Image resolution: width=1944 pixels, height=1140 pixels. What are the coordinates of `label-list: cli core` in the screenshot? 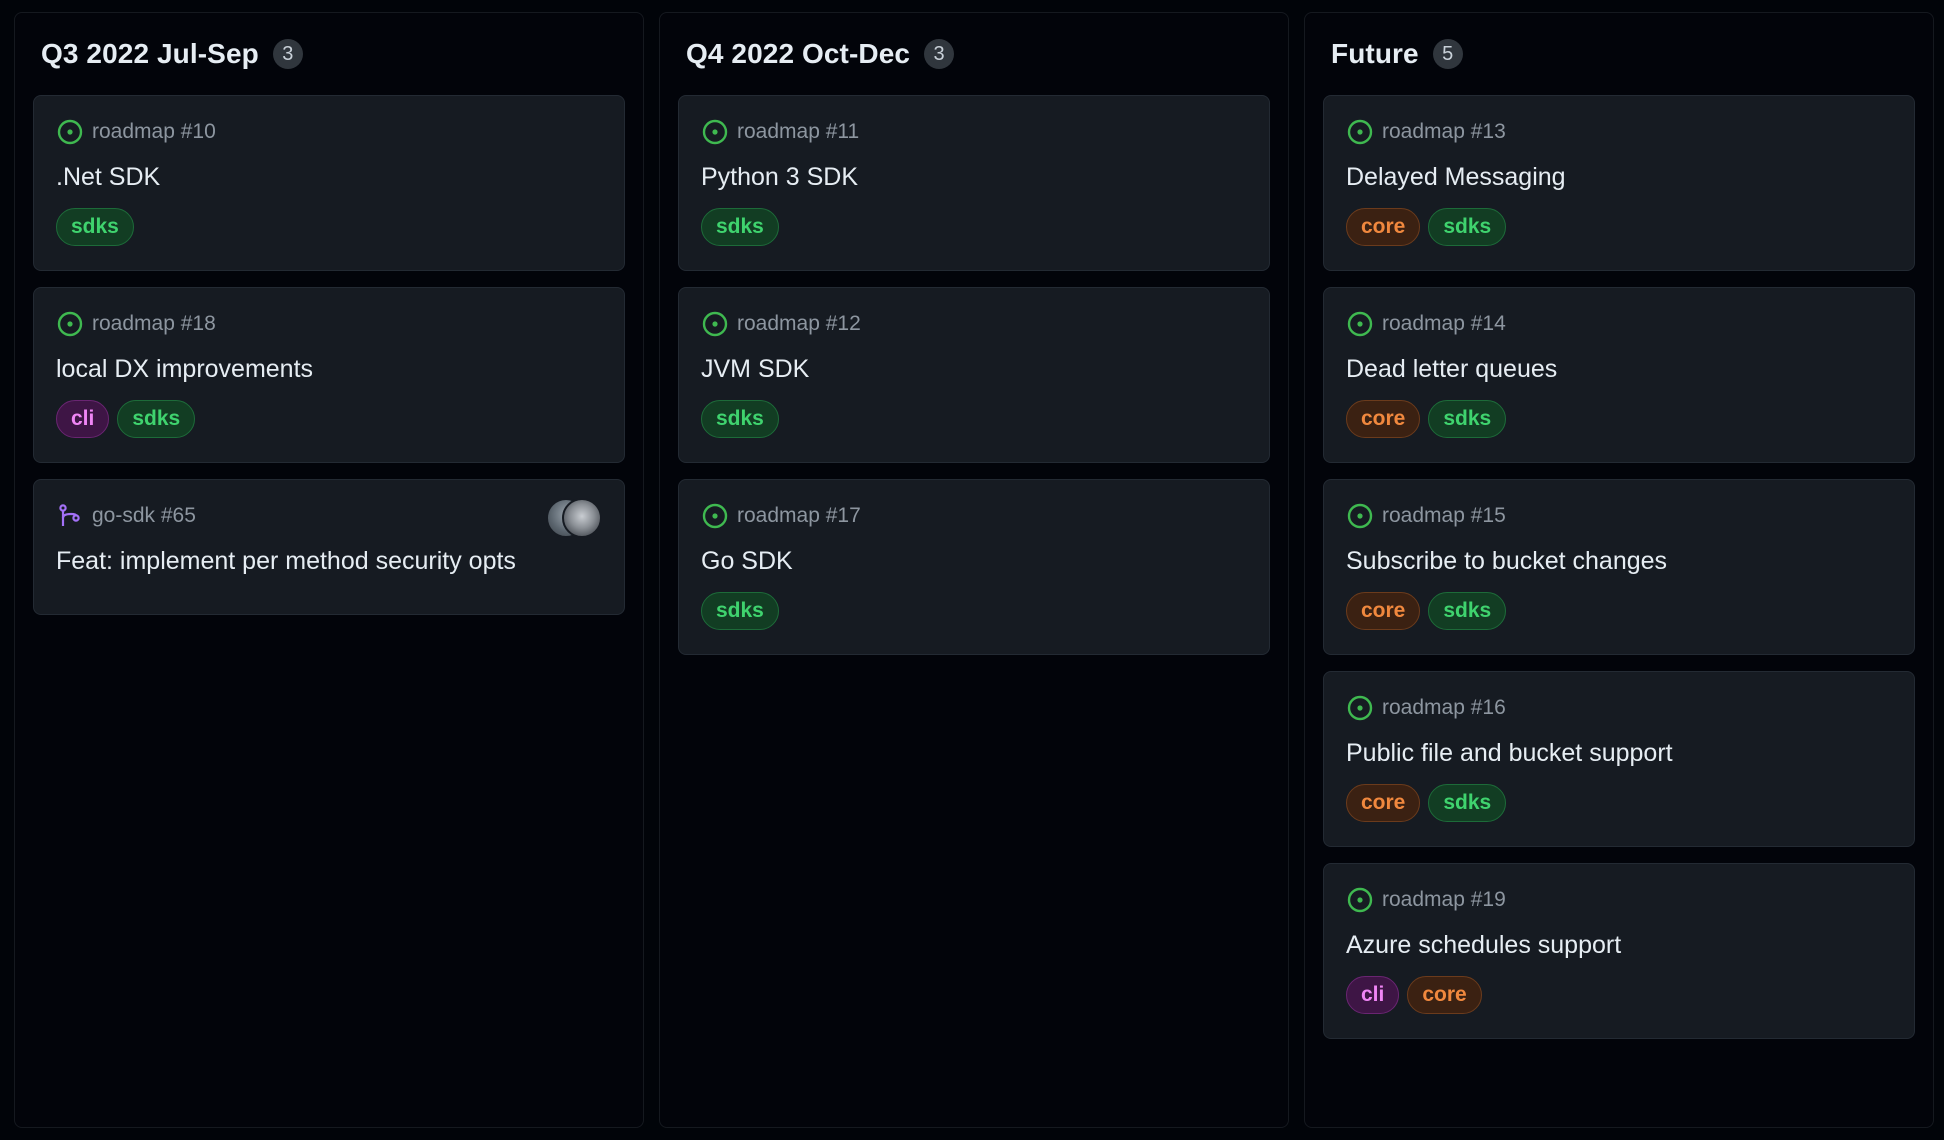 It's located at (1619, 995).